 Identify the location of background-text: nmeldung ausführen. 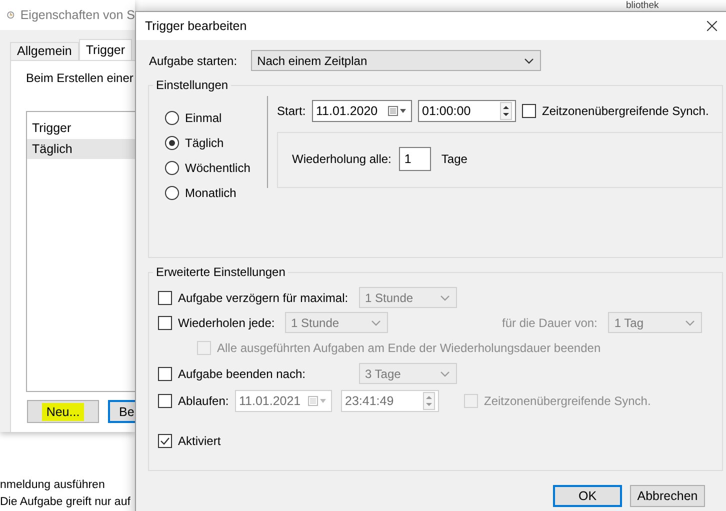
(53, 485).